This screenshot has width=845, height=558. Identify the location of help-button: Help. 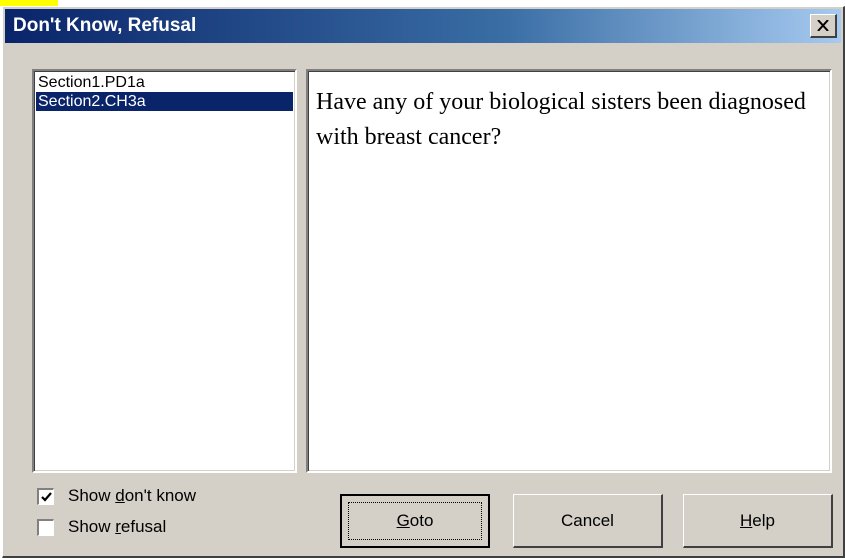
(758, 521).